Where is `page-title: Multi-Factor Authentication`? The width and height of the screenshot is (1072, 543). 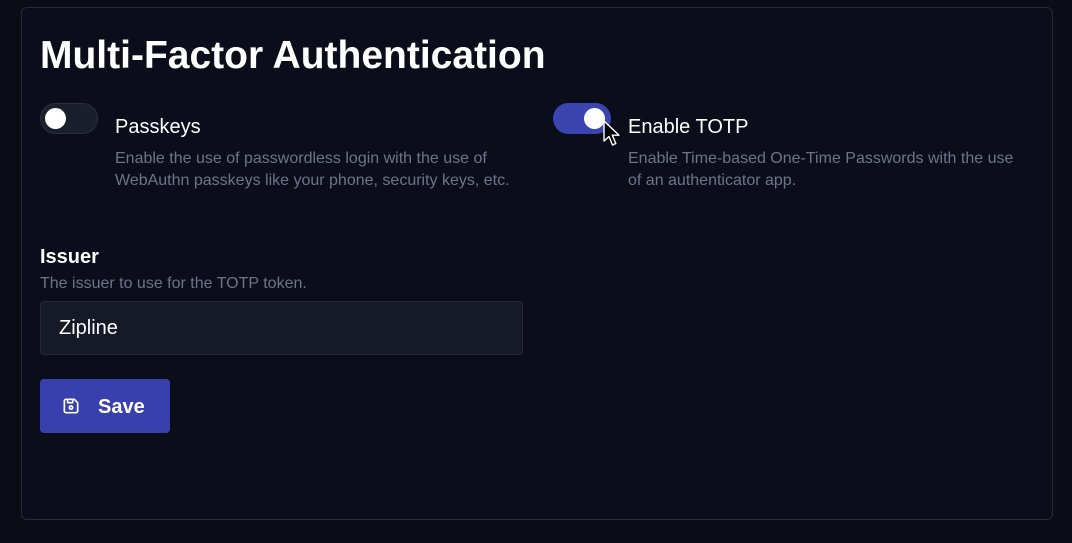
page-title: Multi-Factor Authentication is located at coordinates (293, 55).